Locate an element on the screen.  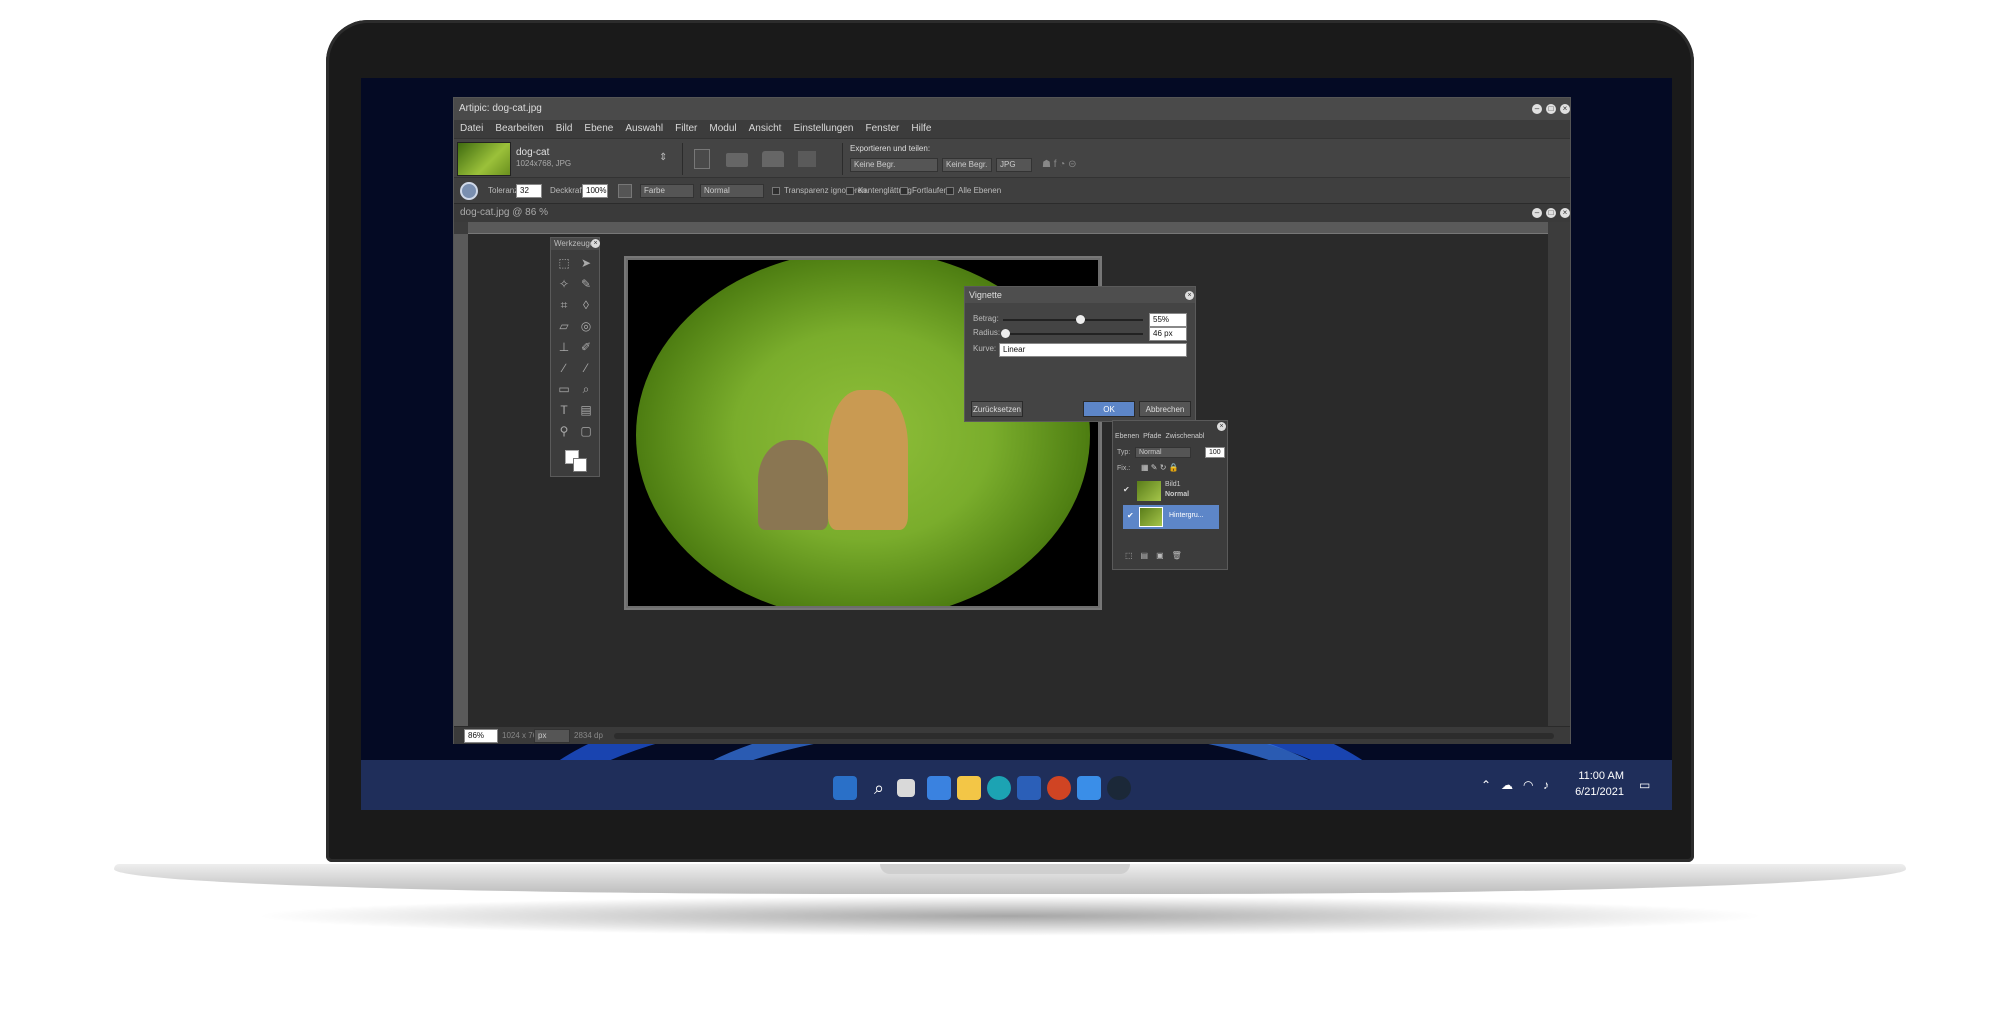
radius-input: 46 px is located at coordinates (1168, 334).